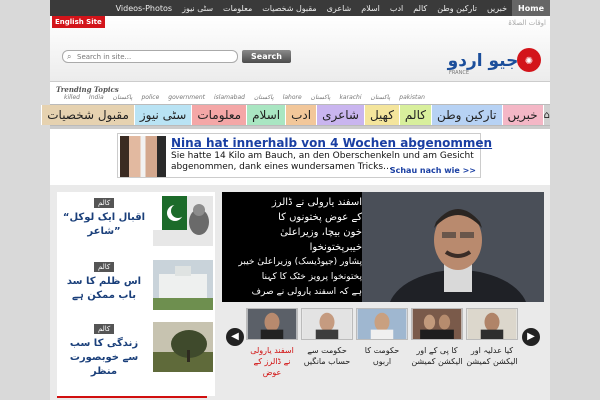 This screenshot has width=600, height=400. Describe the element at coordinates (527, 23) in the screenshot. I see `prayer-times-link: اوقات الصلاۃ` at that location.